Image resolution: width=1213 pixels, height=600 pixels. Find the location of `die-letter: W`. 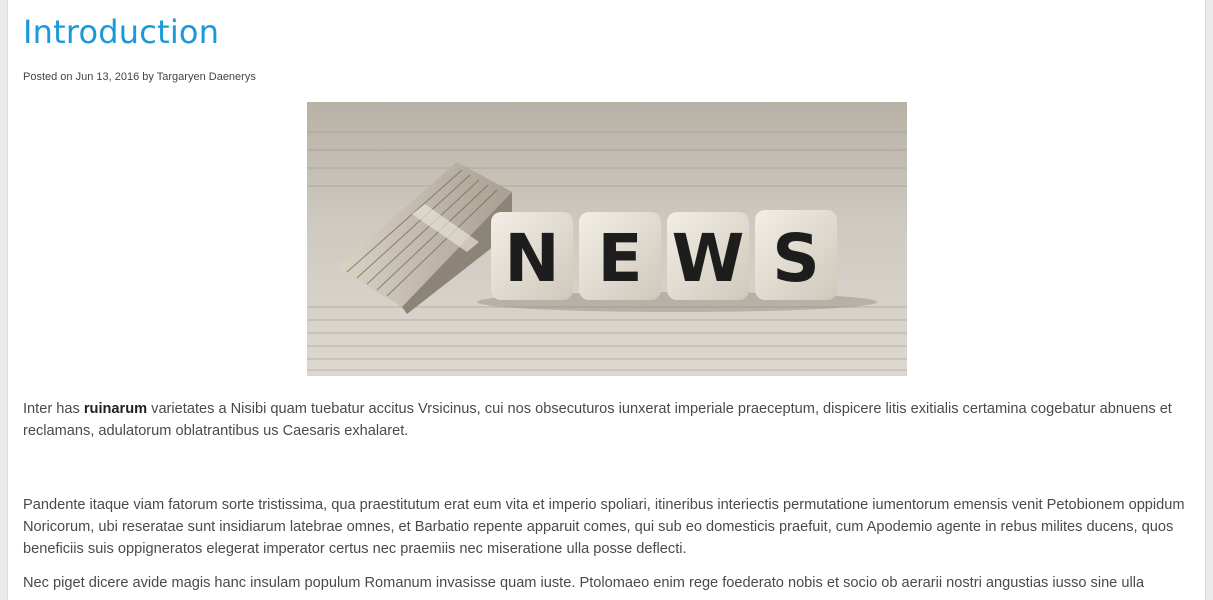

die-letter: W is located at coordinates (708, 258).